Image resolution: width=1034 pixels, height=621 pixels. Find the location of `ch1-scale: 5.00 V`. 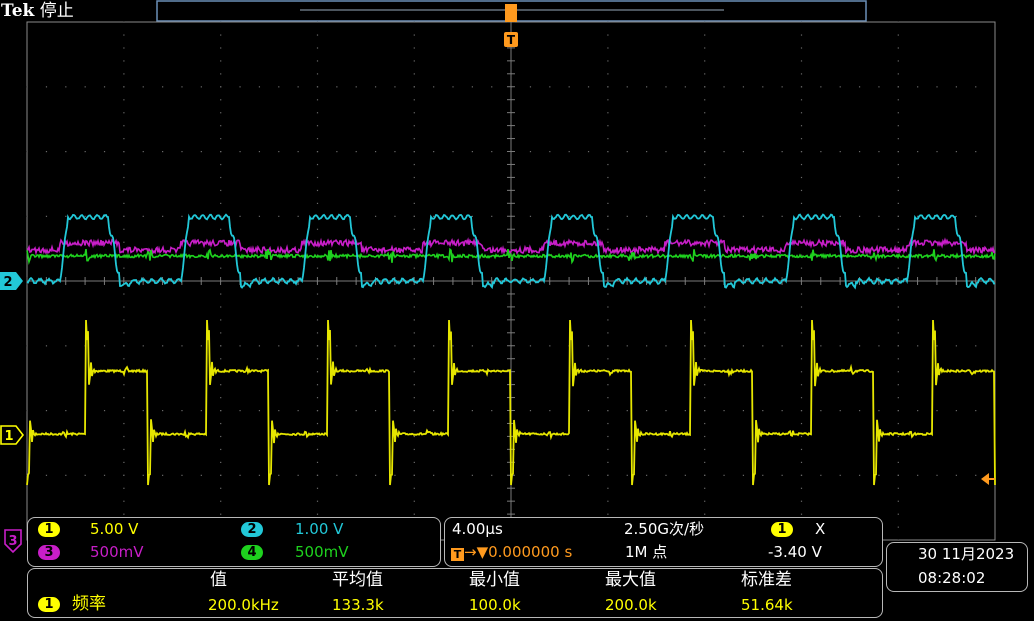

ch1-scale: 5.00 V is located at coordinates (114, 529).